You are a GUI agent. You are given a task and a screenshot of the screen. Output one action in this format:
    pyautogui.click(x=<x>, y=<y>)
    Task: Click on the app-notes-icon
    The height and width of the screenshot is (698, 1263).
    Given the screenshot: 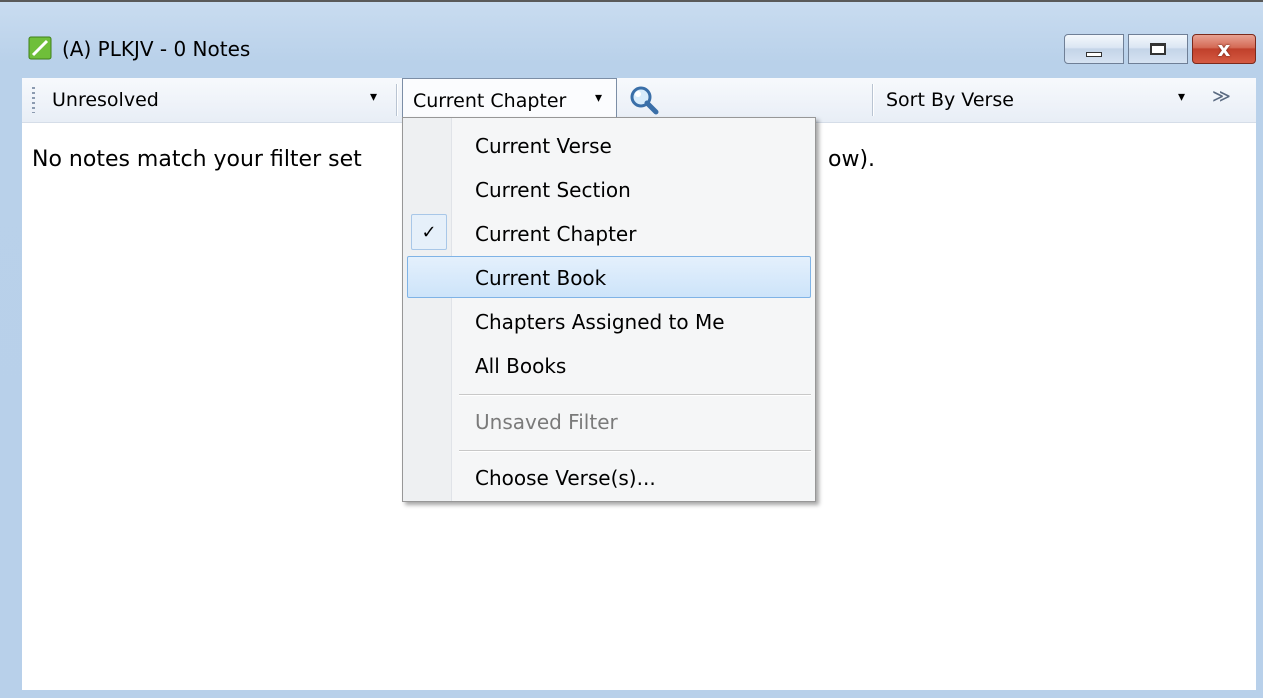 What is the action you would take?
    pyautogui.click(x=40, y=48)
    